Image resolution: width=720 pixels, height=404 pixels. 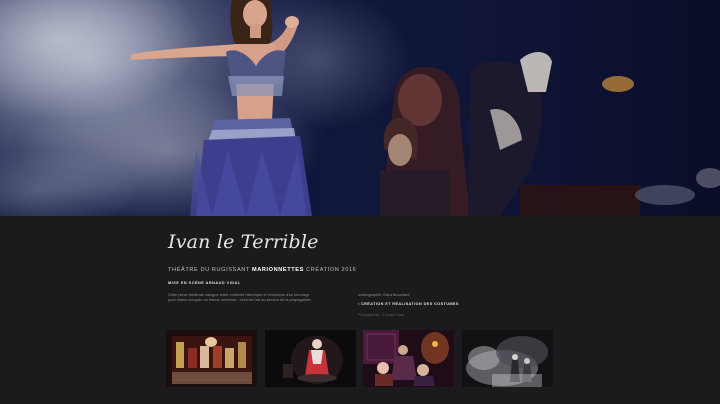 I want to click on gallery-thumb-spotlit-figure, so click(x=310, y=358).